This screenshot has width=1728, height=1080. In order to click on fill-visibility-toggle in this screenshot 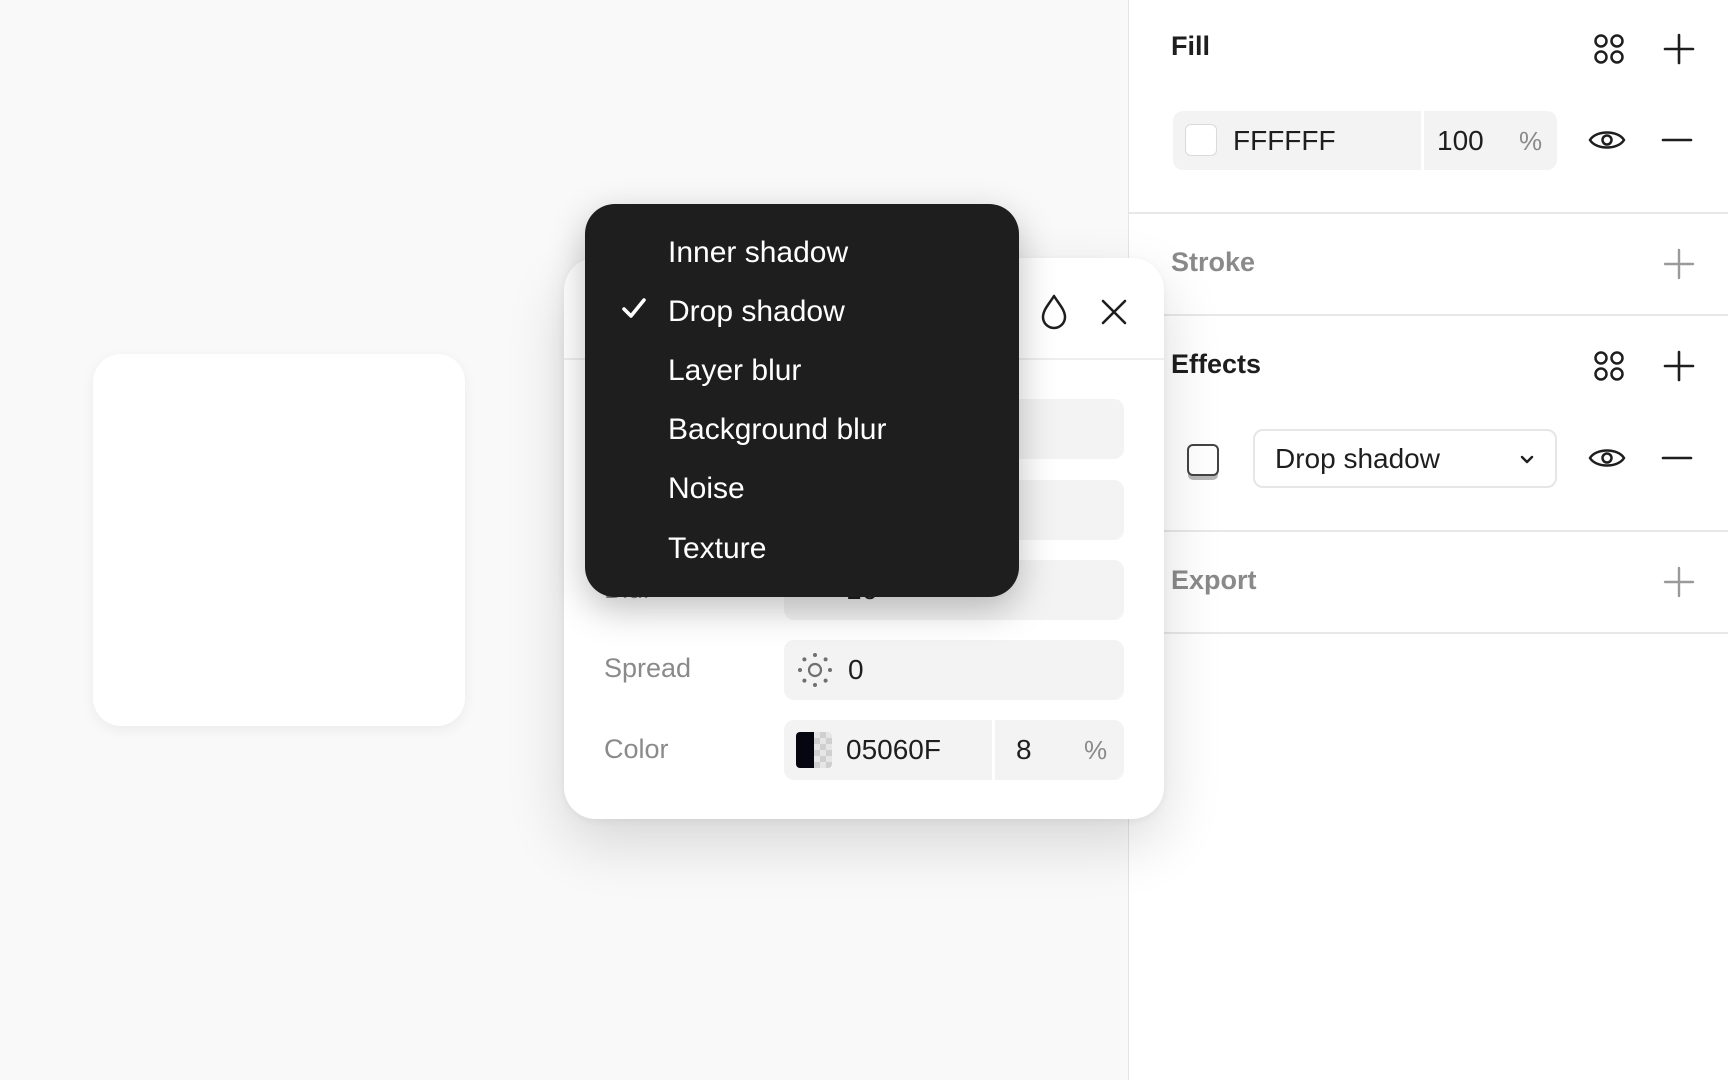, I will do `click(1607, 140)`.